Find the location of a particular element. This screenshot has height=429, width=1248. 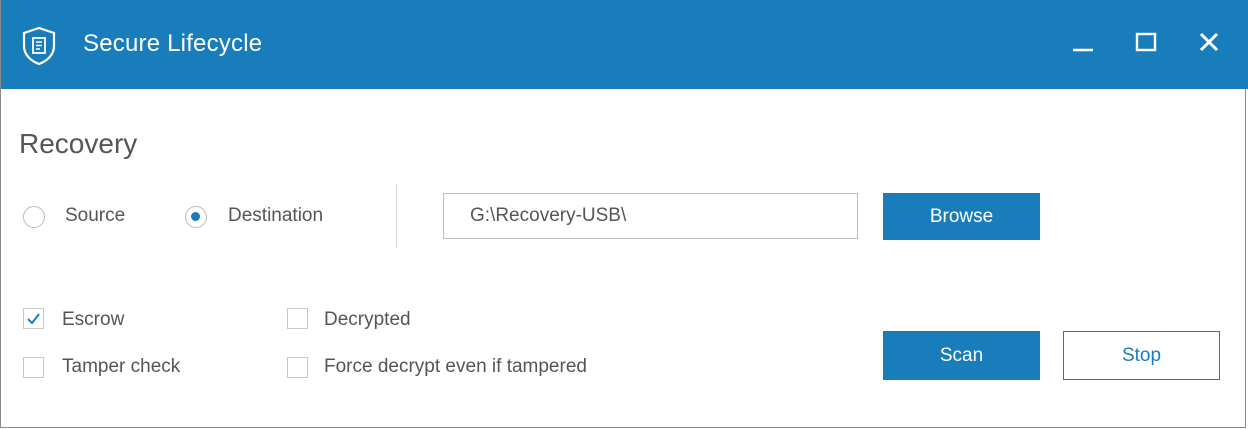

force-decrypt-label: Force decrypt even if tampered is located at coordinates (455, 367).